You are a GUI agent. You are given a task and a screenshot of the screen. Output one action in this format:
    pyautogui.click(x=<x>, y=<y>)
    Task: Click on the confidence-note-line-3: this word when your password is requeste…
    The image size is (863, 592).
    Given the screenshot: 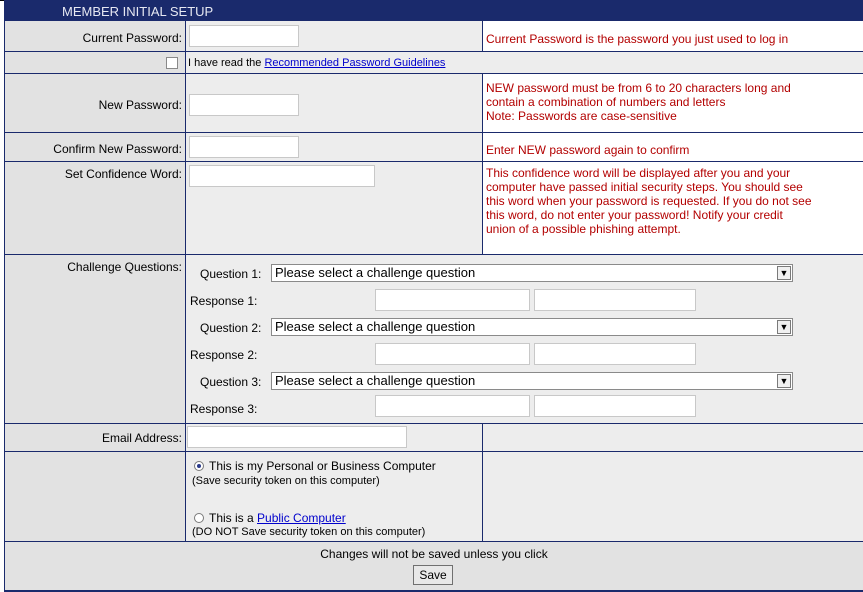 What is the action you would take?
    pyautogui.click(x=649, y=201)
    